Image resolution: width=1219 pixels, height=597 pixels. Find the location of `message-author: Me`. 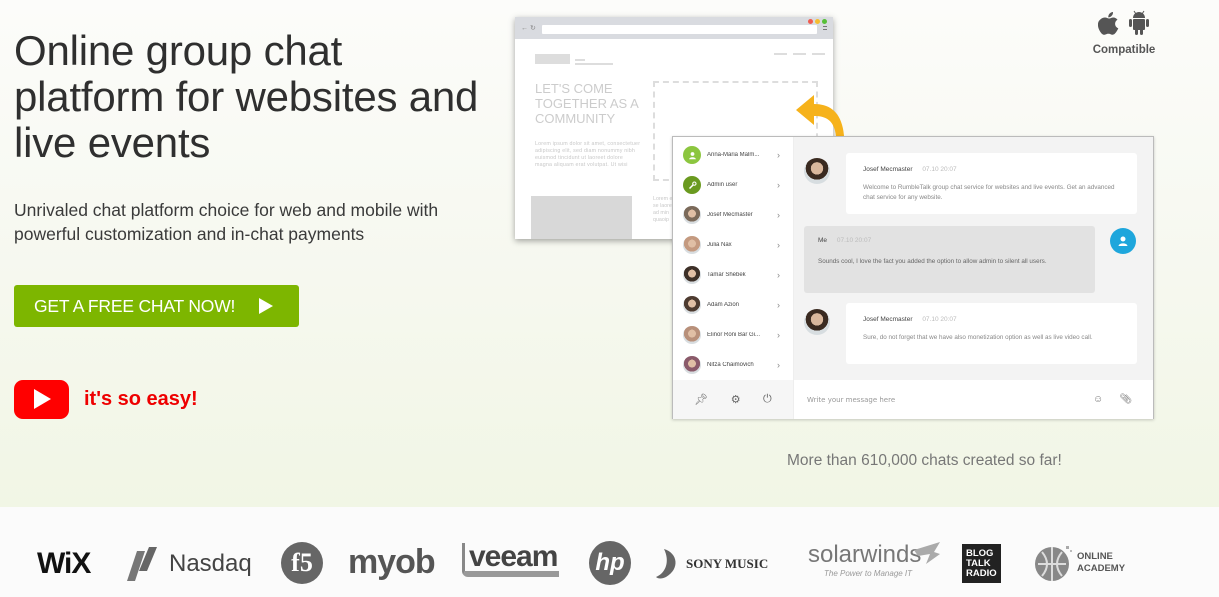

message-author: Me is located at coordinates (823, 240).